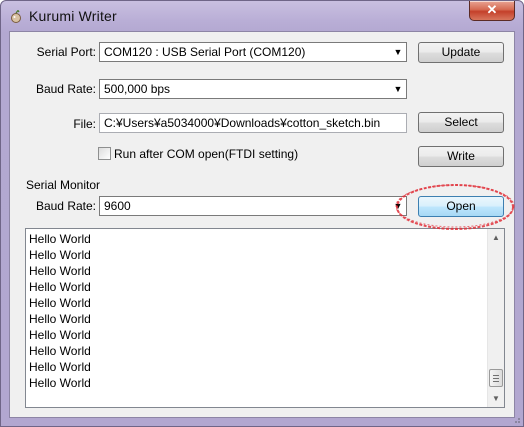 The image size is (524, 427). What do you see at coordinates (461, 122) in the screenshot?
I see `select-button: Select` at bounding box center [461, 122].